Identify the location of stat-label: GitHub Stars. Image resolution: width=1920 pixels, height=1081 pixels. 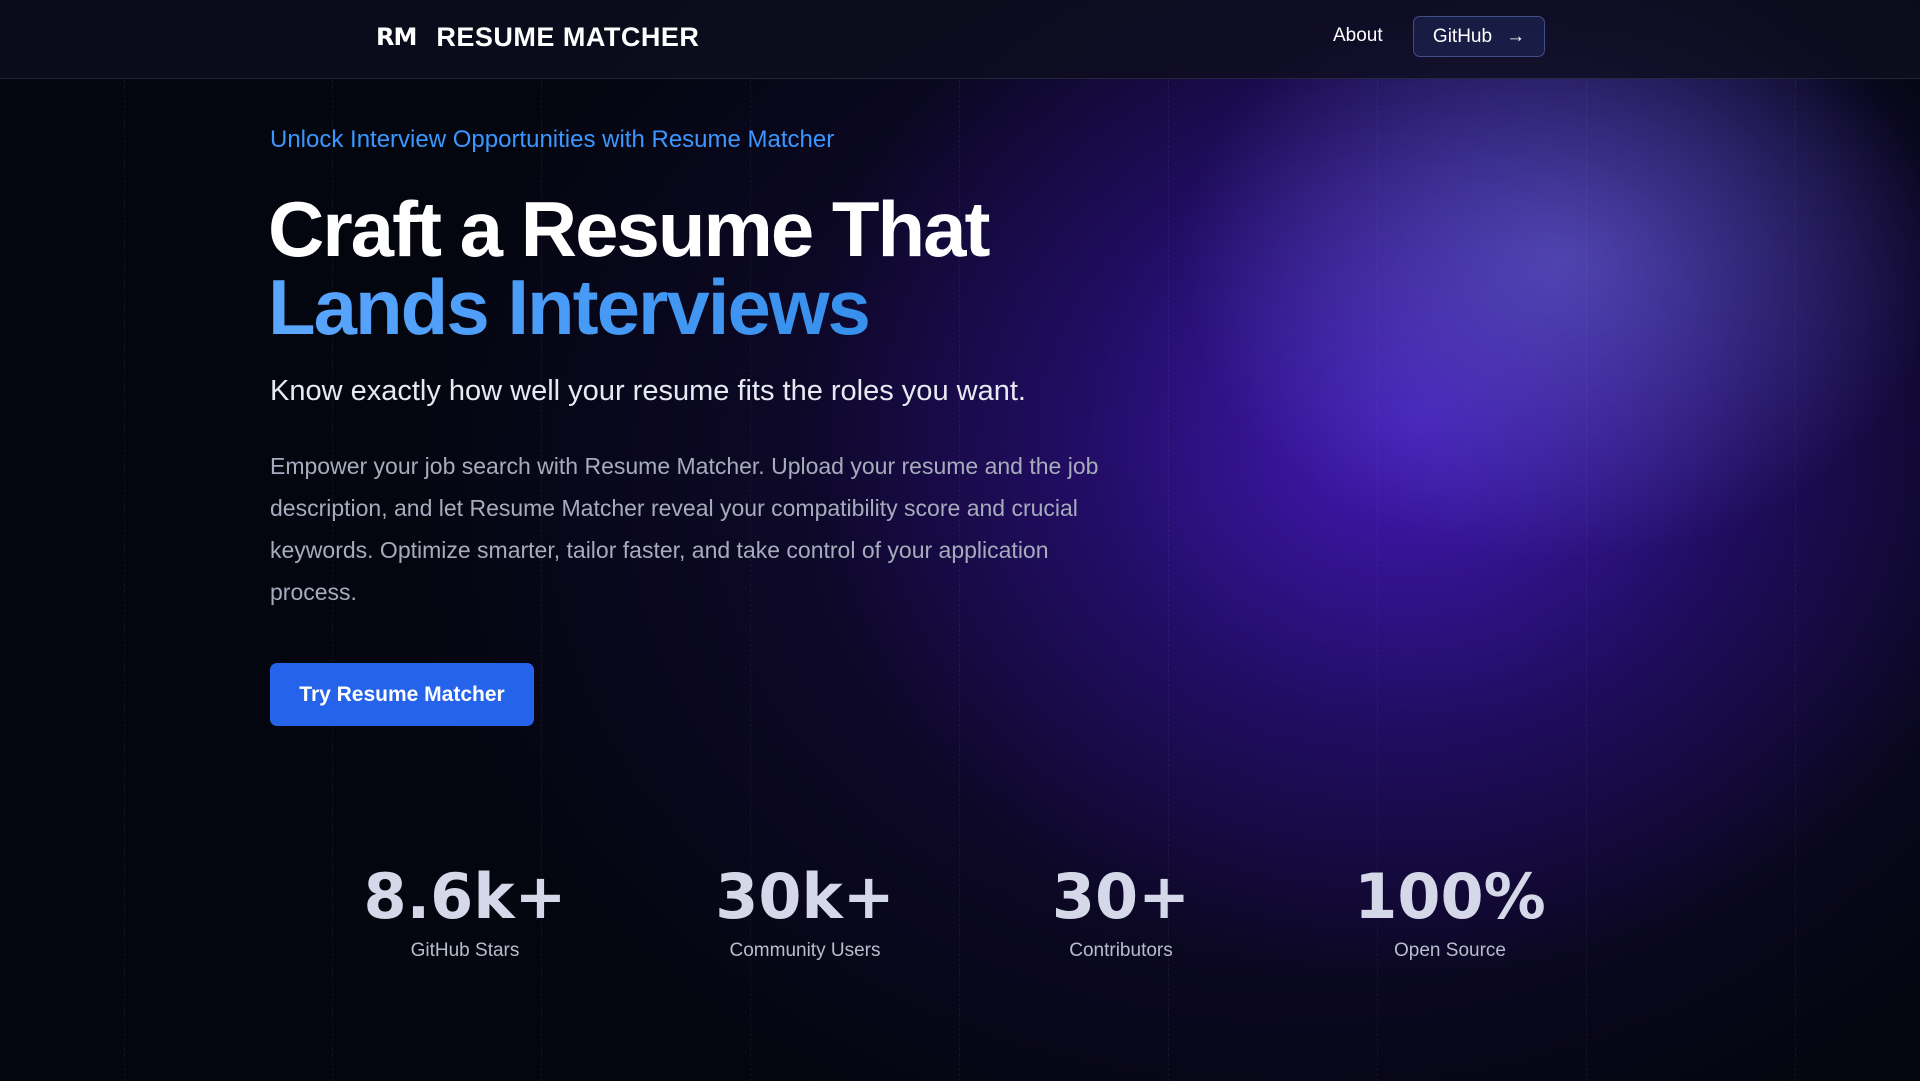
(465, 950).